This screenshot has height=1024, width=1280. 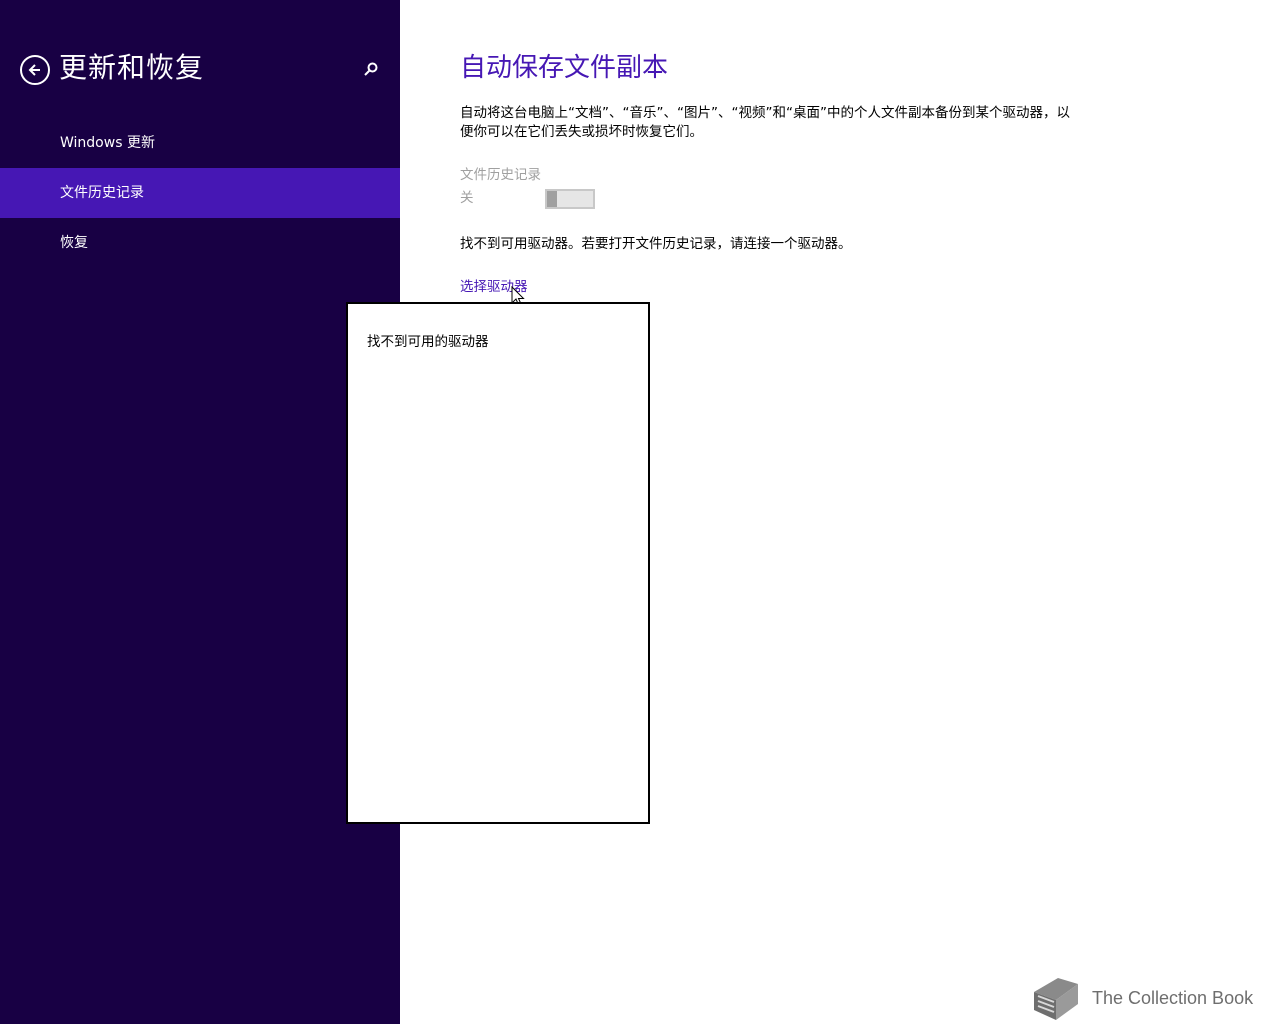 I want to click on file-history-toggle, so click(x=570, y=199).